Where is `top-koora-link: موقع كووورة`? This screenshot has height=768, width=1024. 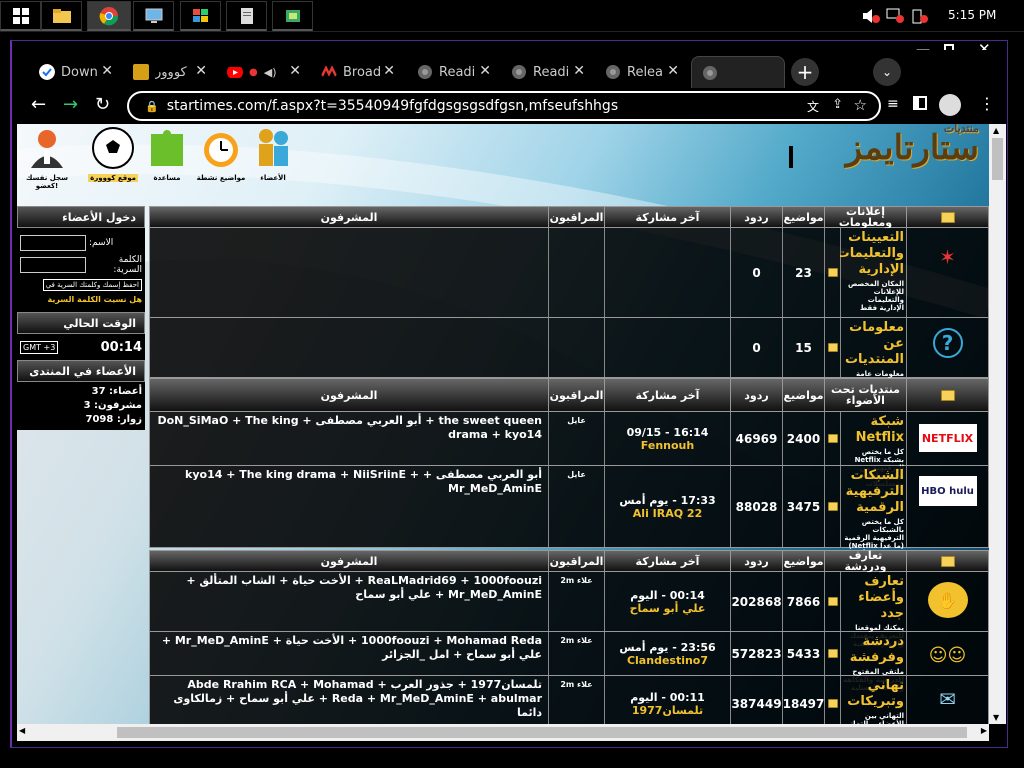 top-koora-link: موقع كووورة is located at coordinates (113, 154).